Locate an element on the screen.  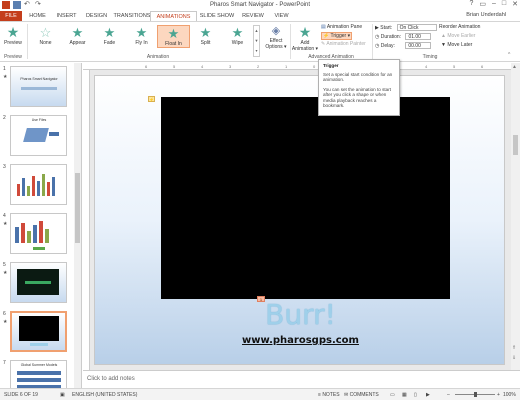
group-label-preview: Preview is located at coordinates (13, 57).